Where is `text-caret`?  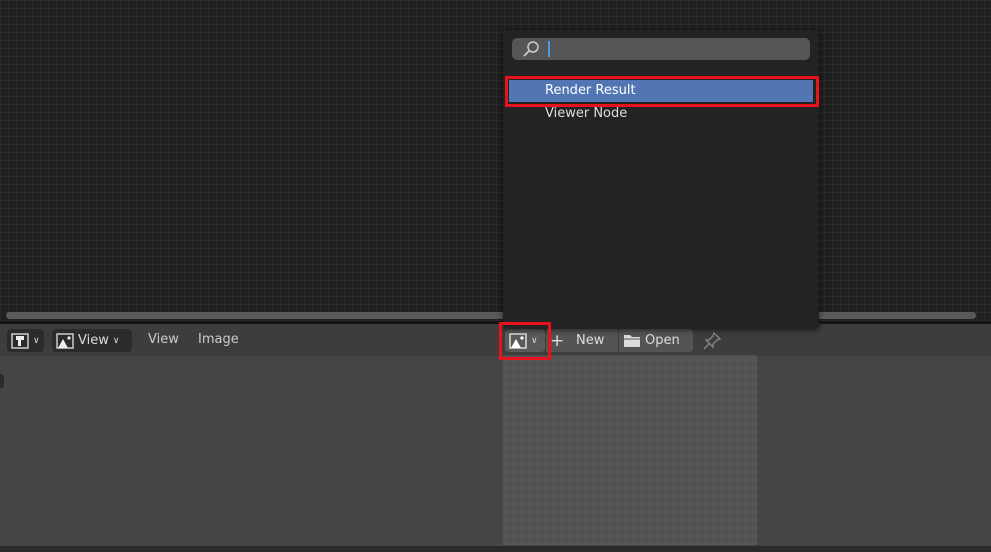 text-caret is located at coordinates (549, 49).